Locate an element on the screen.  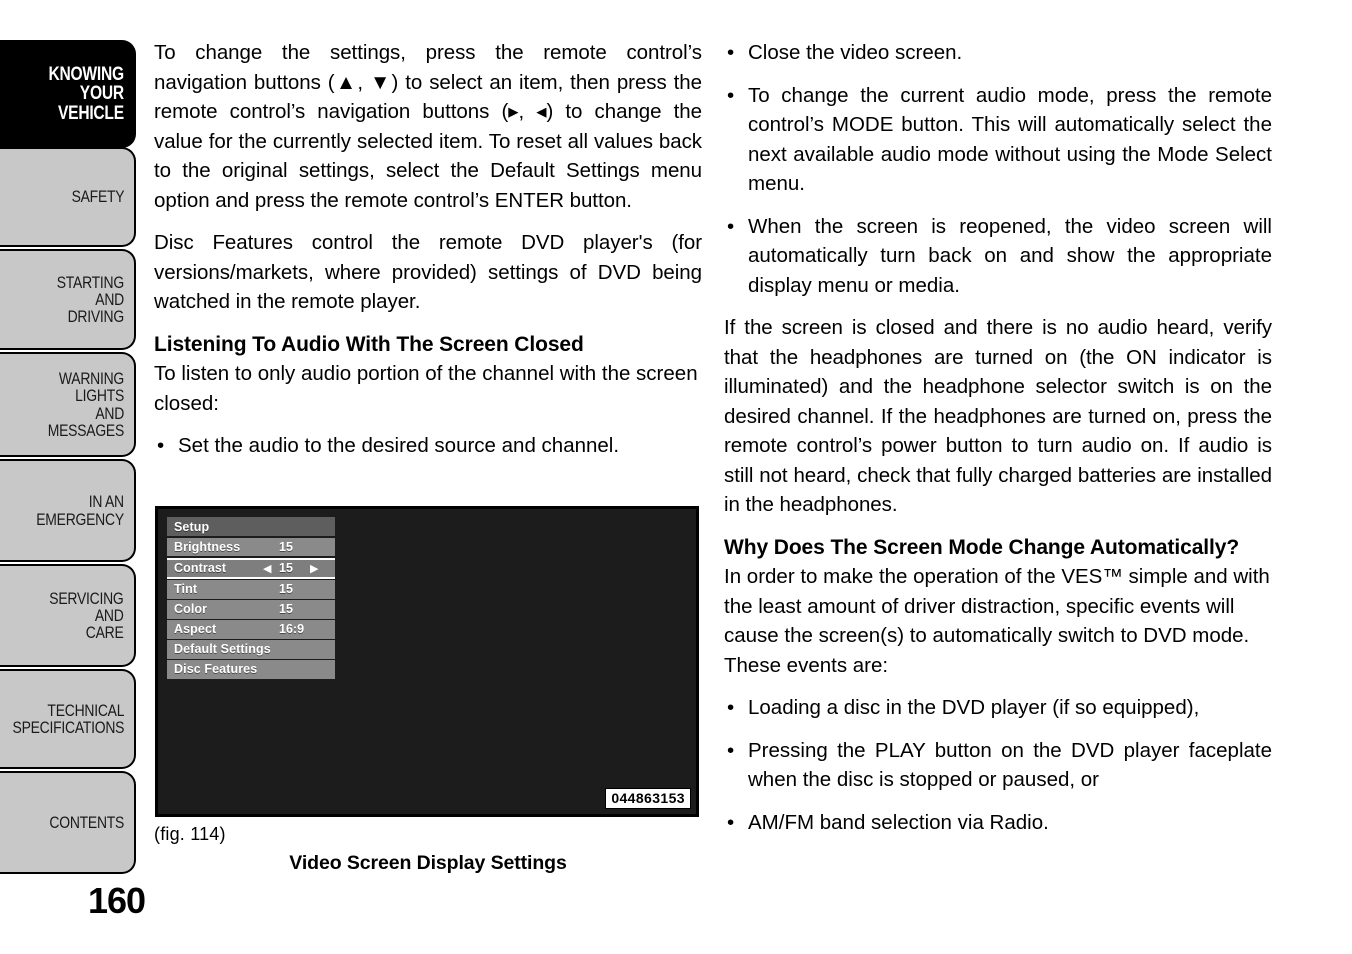
setup-menu-item-contrast: Contrast ◀ 15 ▶ is located at coordinates (251, 568).